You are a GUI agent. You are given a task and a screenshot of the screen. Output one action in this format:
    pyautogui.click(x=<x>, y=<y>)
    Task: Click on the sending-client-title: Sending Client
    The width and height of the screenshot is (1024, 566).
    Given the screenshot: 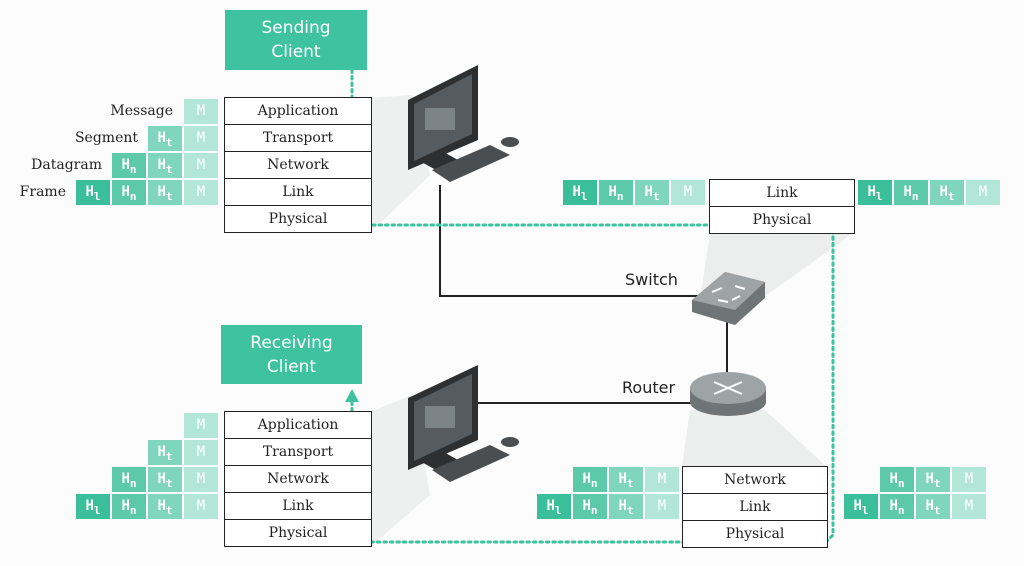 What is the action you would take?
    pyautogui.click(x=296, y=40)
    